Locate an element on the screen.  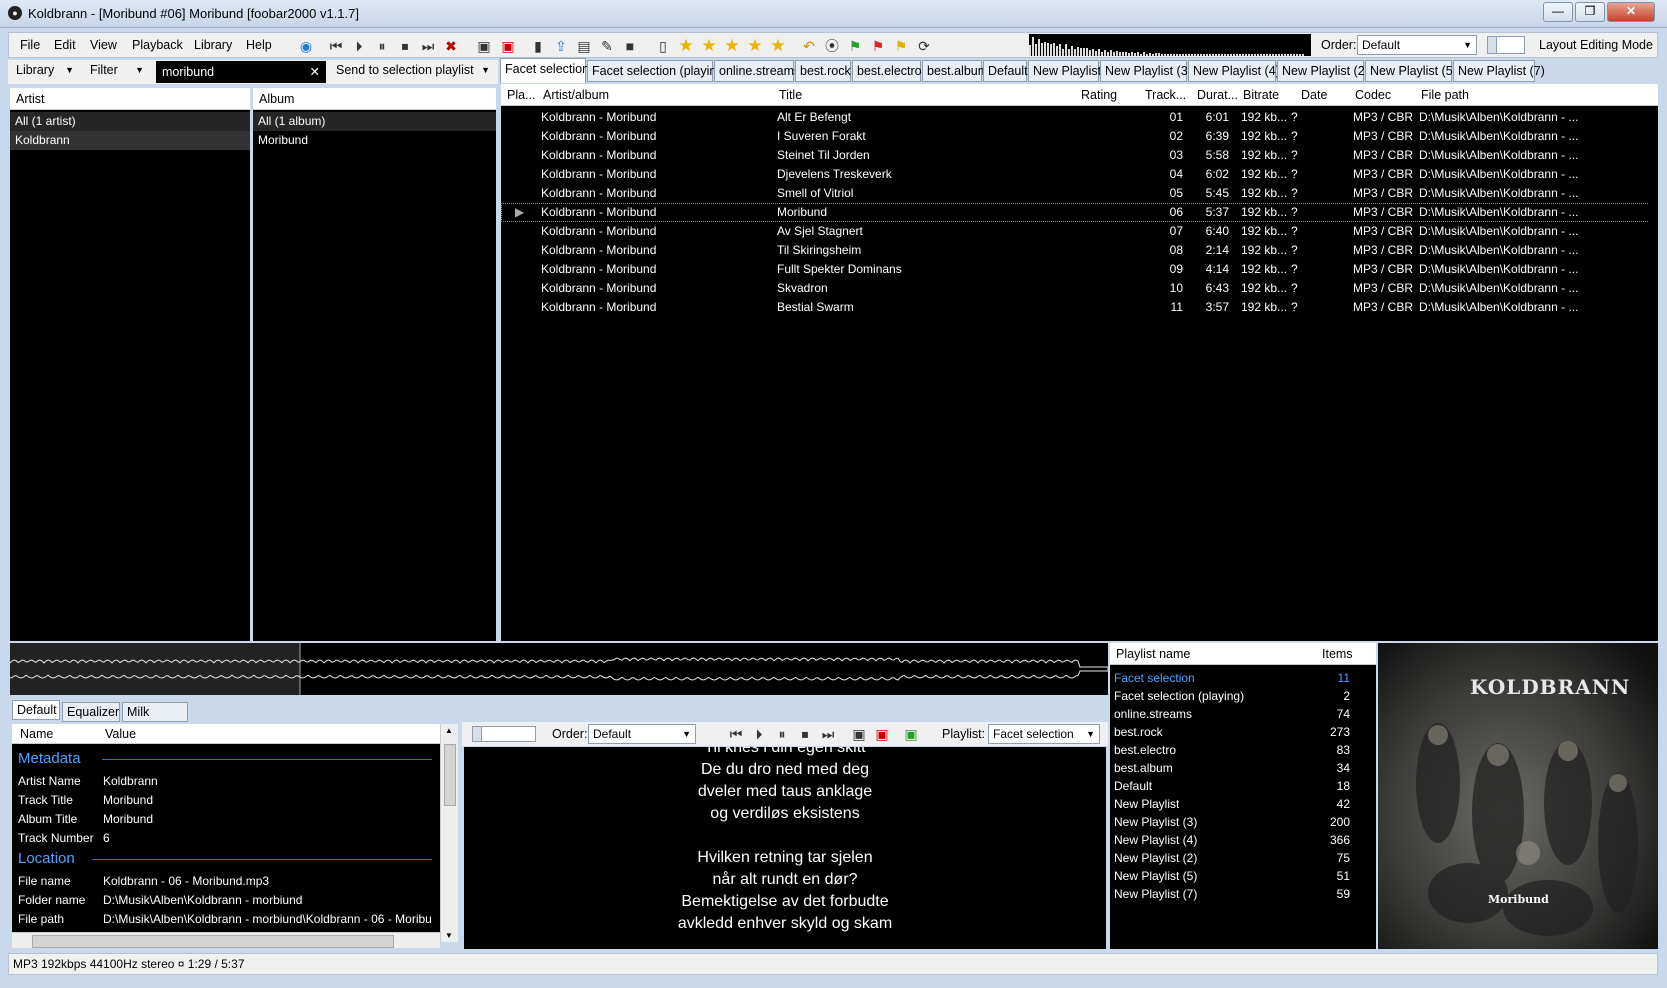
rating-star-2-icon: ★ is located at coordinates (709, 46).